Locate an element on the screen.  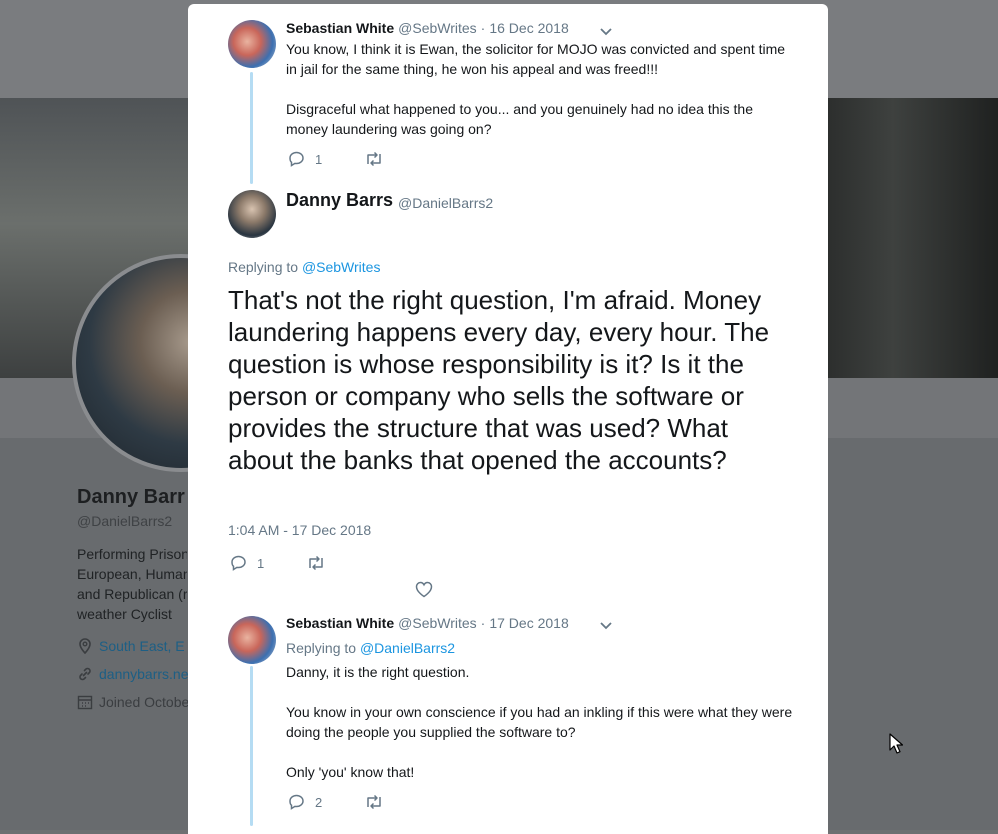
tweet-timestamp: 1:04 AM - 17 Dec 2018 is located at coordinates (299, 530).